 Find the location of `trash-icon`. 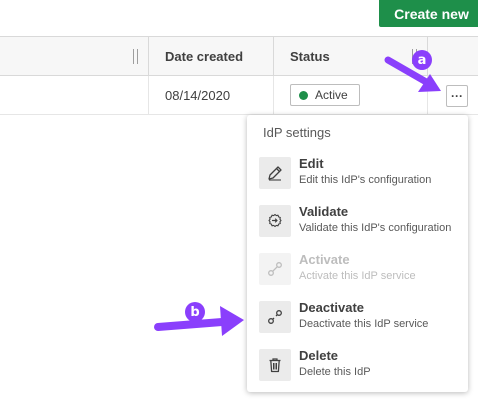

trash-icon is located at coordinates (275, 365).